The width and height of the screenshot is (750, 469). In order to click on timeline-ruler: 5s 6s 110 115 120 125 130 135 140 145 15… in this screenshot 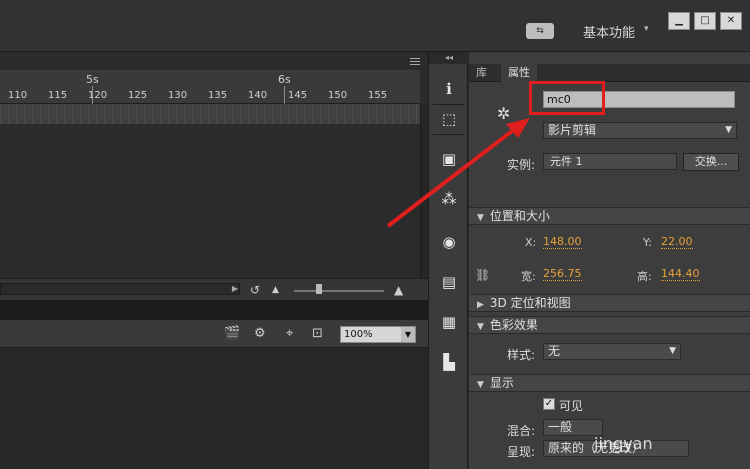, I will do `click(210, 95)`.